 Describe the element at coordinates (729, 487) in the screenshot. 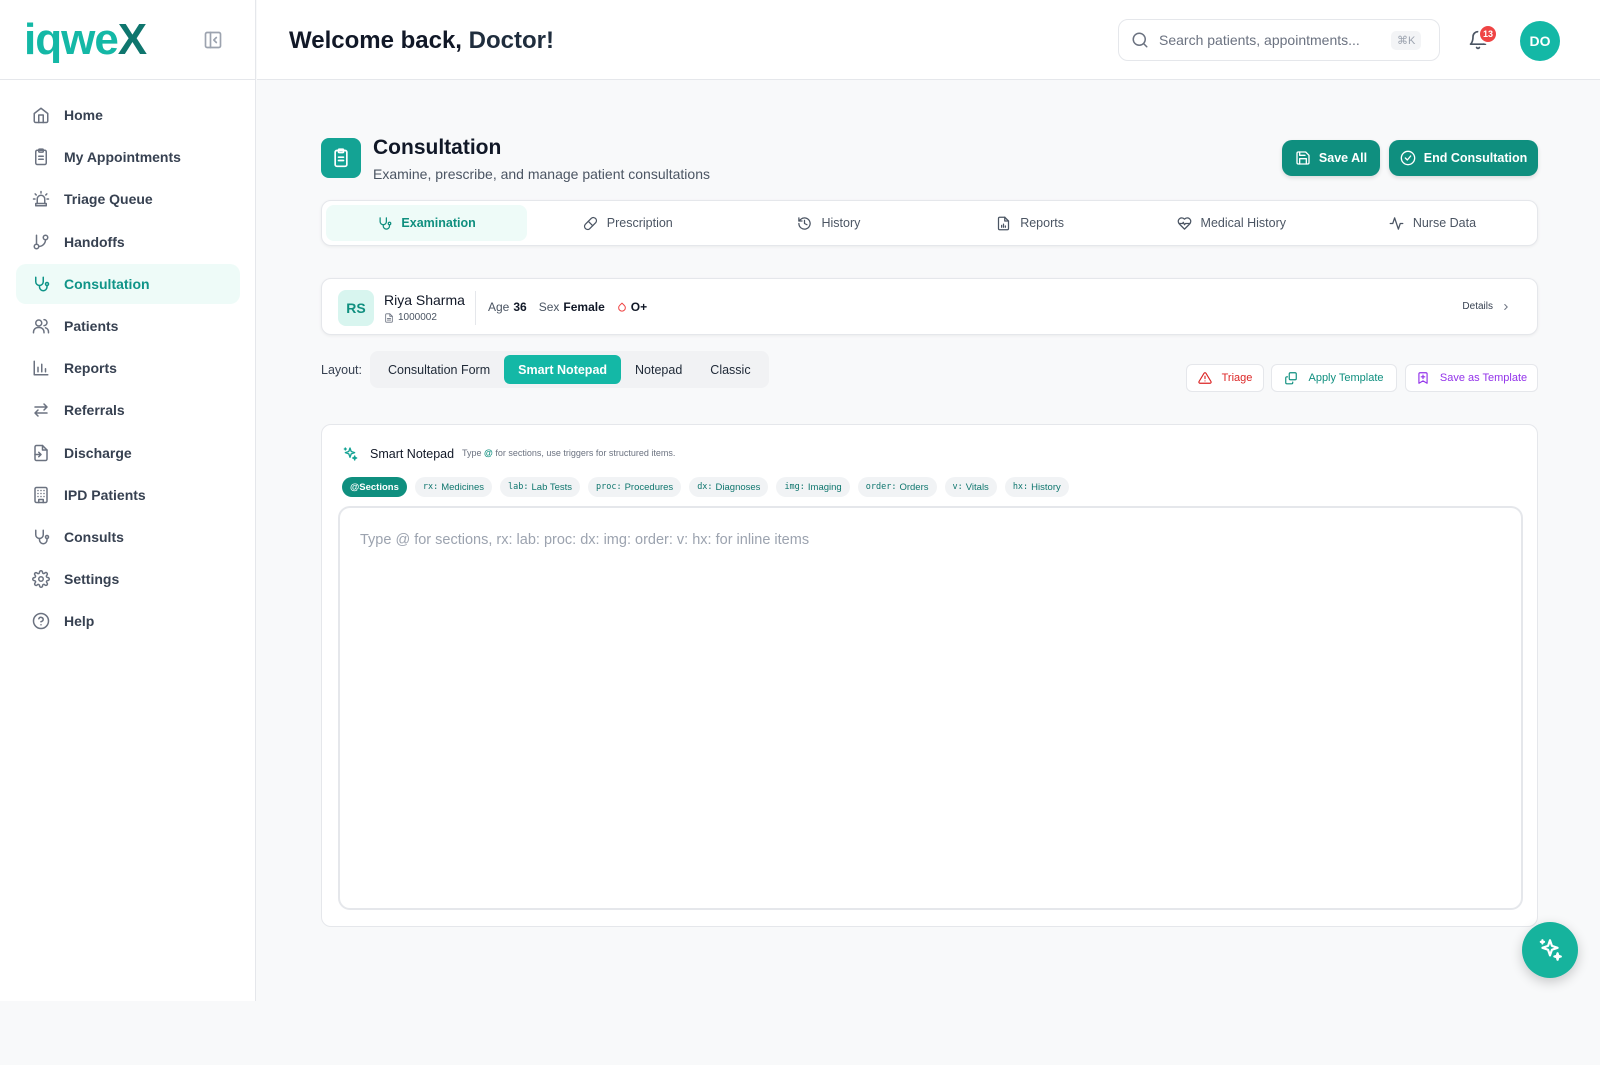

I see `chip-diagnoses: dx: Diagnoses` at that location.